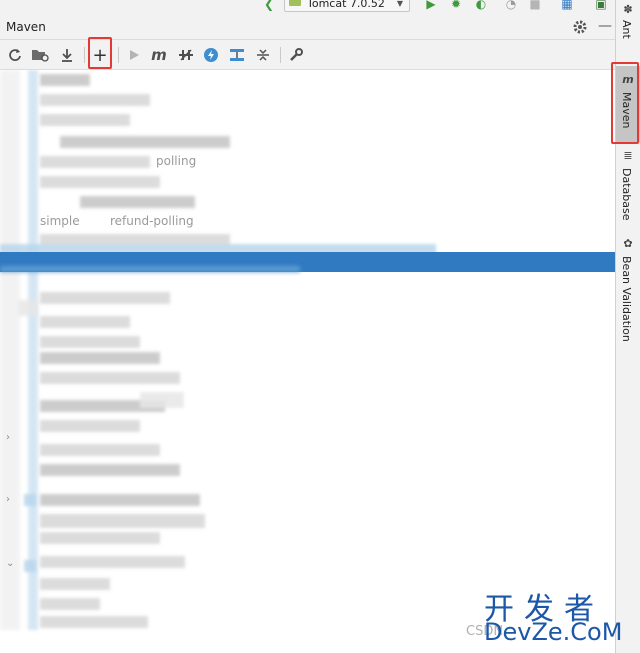 The height and width of the screenshot is (653, 640). I want to click on offline-icon, so click(186, 55).